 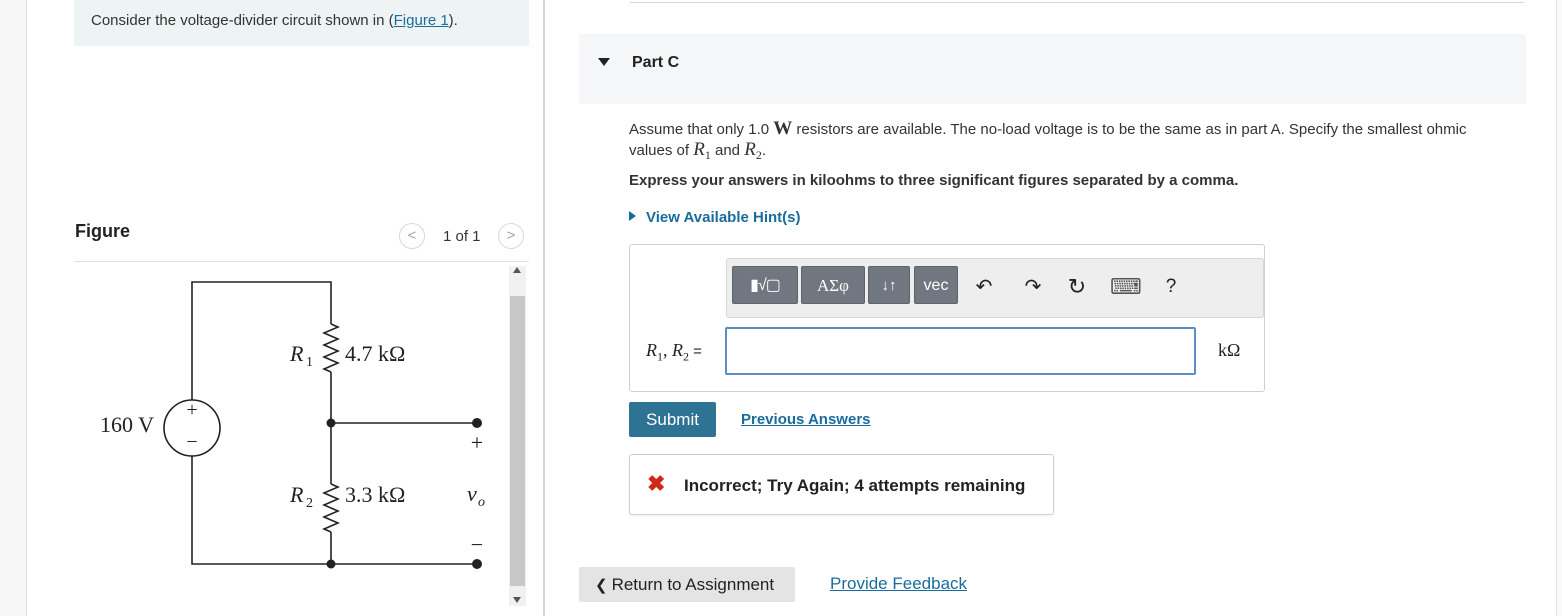 I want to click on r2-subscript: 2, so click(x=309, y=503).